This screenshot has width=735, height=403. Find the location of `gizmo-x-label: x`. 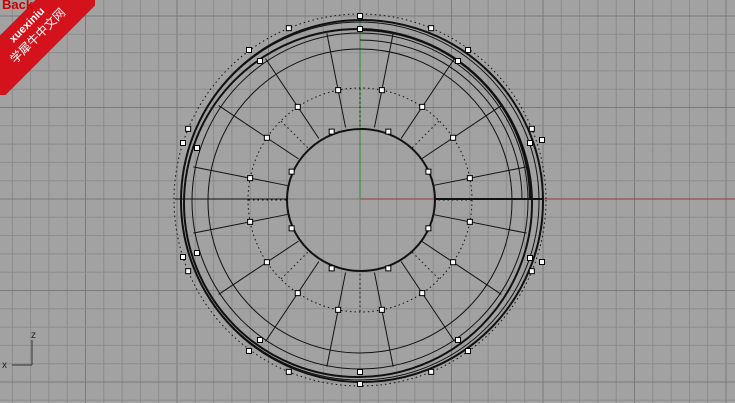

gizmo-x-label: x is located at coordinates (4, 365).